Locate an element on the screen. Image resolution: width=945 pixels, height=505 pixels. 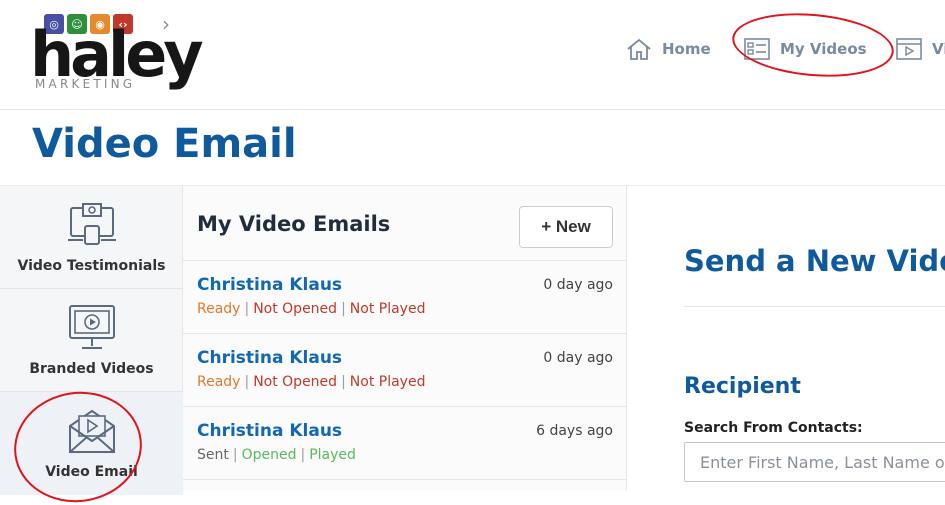
sidebar-item-video-email: Video Email is located at coordinates (91, 443).